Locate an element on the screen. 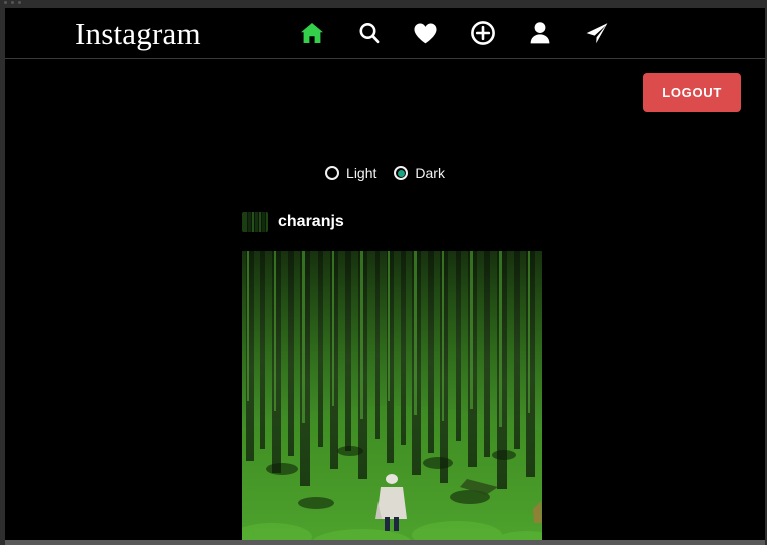  brand-logo: Instagram is located at coordinates (138, 33).